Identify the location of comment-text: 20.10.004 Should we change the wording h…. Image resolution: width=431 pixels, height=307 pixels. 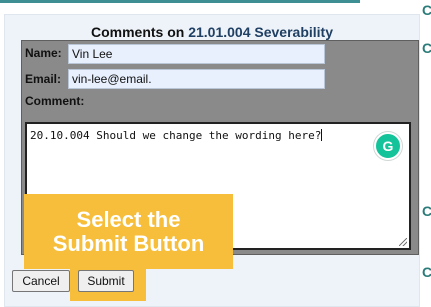
(176, 135).